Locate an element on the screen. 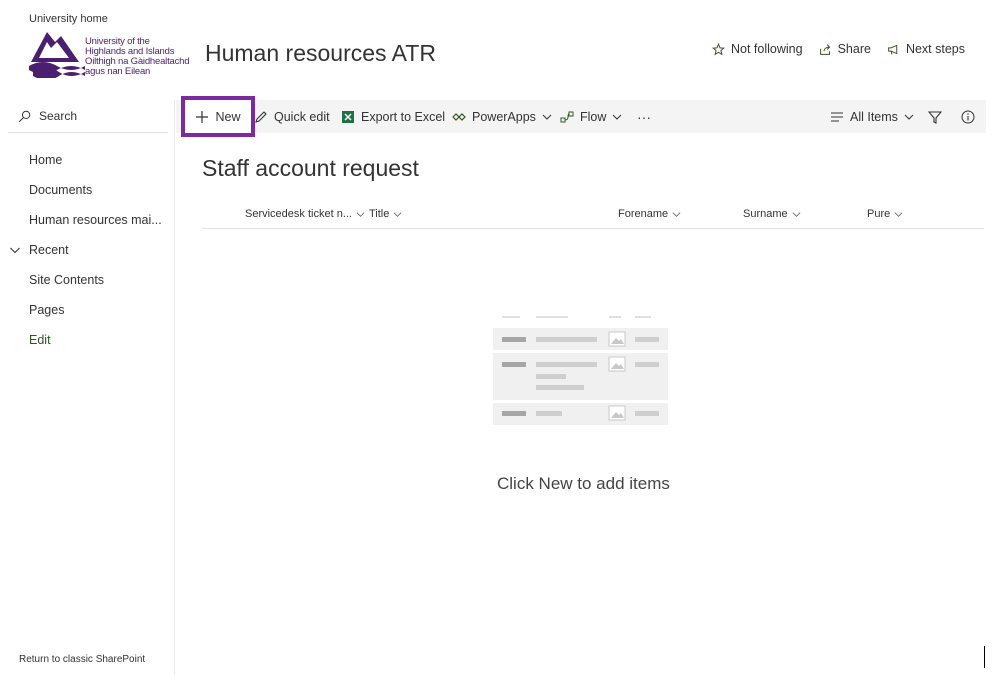 The width and height of the screenshot is (998, 675). column-header-surname: Surname is located at coordinates (772, 214).